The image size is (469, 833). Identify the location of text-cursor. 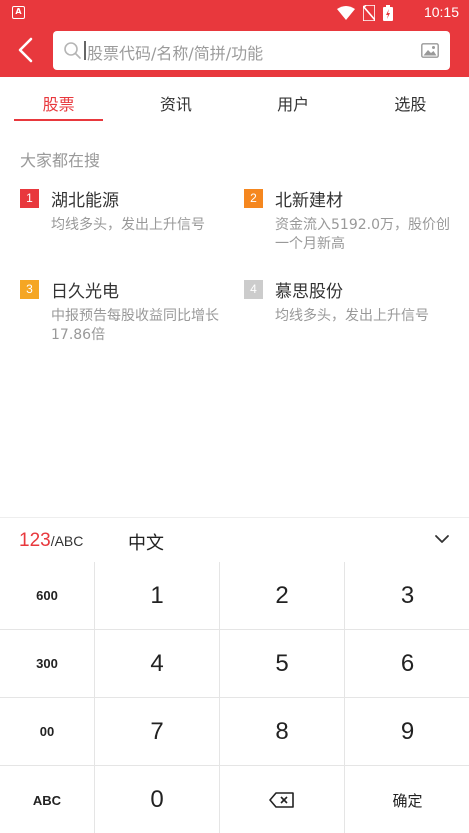
(85, 50).